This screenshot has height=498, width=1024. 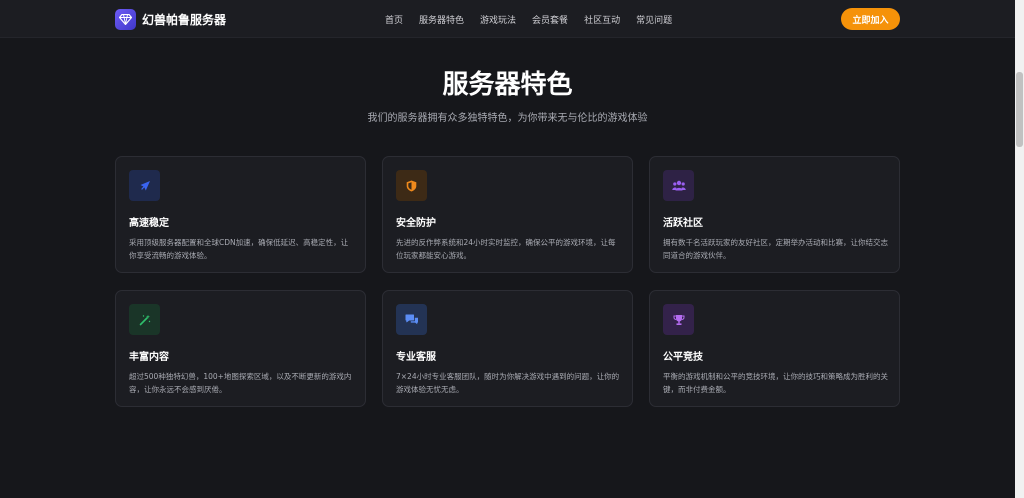 What do you see at coordinates (775, 383) in the screenshot?
I see `card-description: 平衡的游戏机制和公平的竞技环境，让你的技巧和策略成为胜利的关键，而非付费金额。` at bounding box center [775, 383].